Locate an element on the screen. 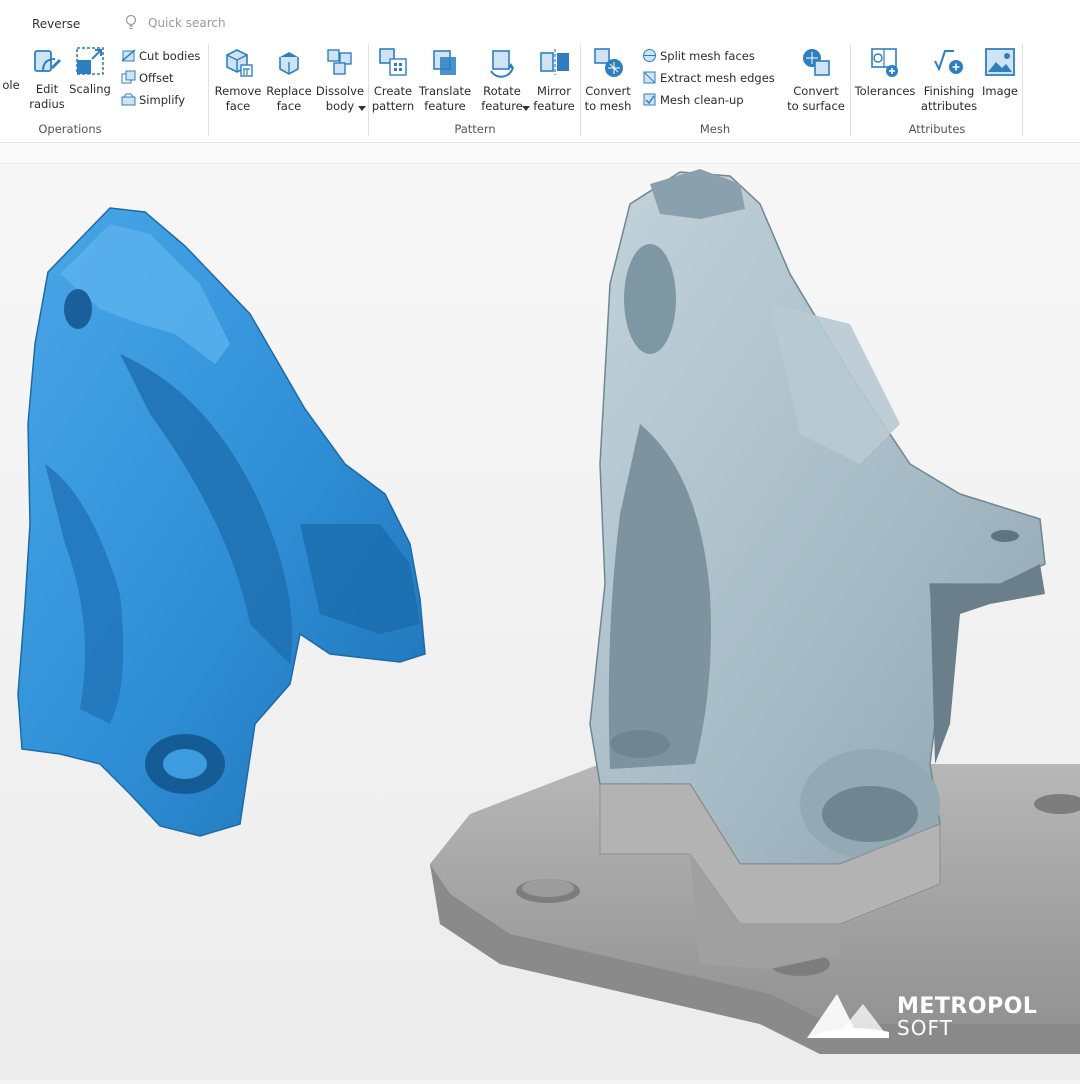 The width and height of the screenshot is (1080, 1084). mesh-cleanup-icon is located at coordinates (649, 99).